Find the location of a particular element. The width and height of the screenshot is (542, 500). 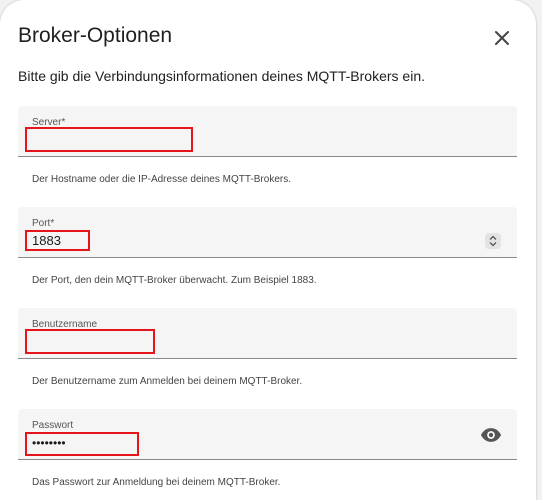

port-field: Port* is located at coordinates (267, 232).